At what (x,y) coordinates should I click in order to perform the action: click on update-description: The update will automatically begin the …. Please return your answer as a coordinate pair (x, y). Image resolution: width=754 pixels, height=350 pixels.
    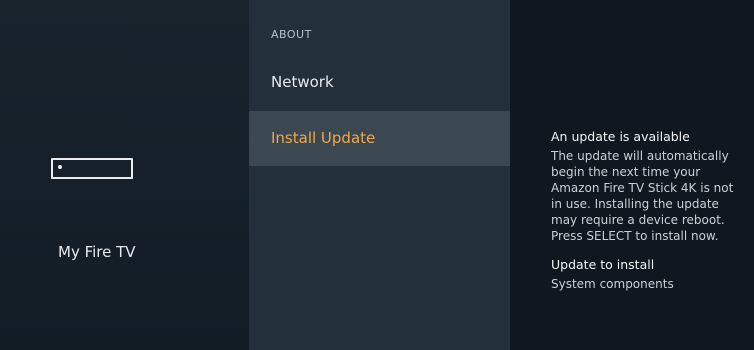
    Looking at the image, I should click on (642, 196).